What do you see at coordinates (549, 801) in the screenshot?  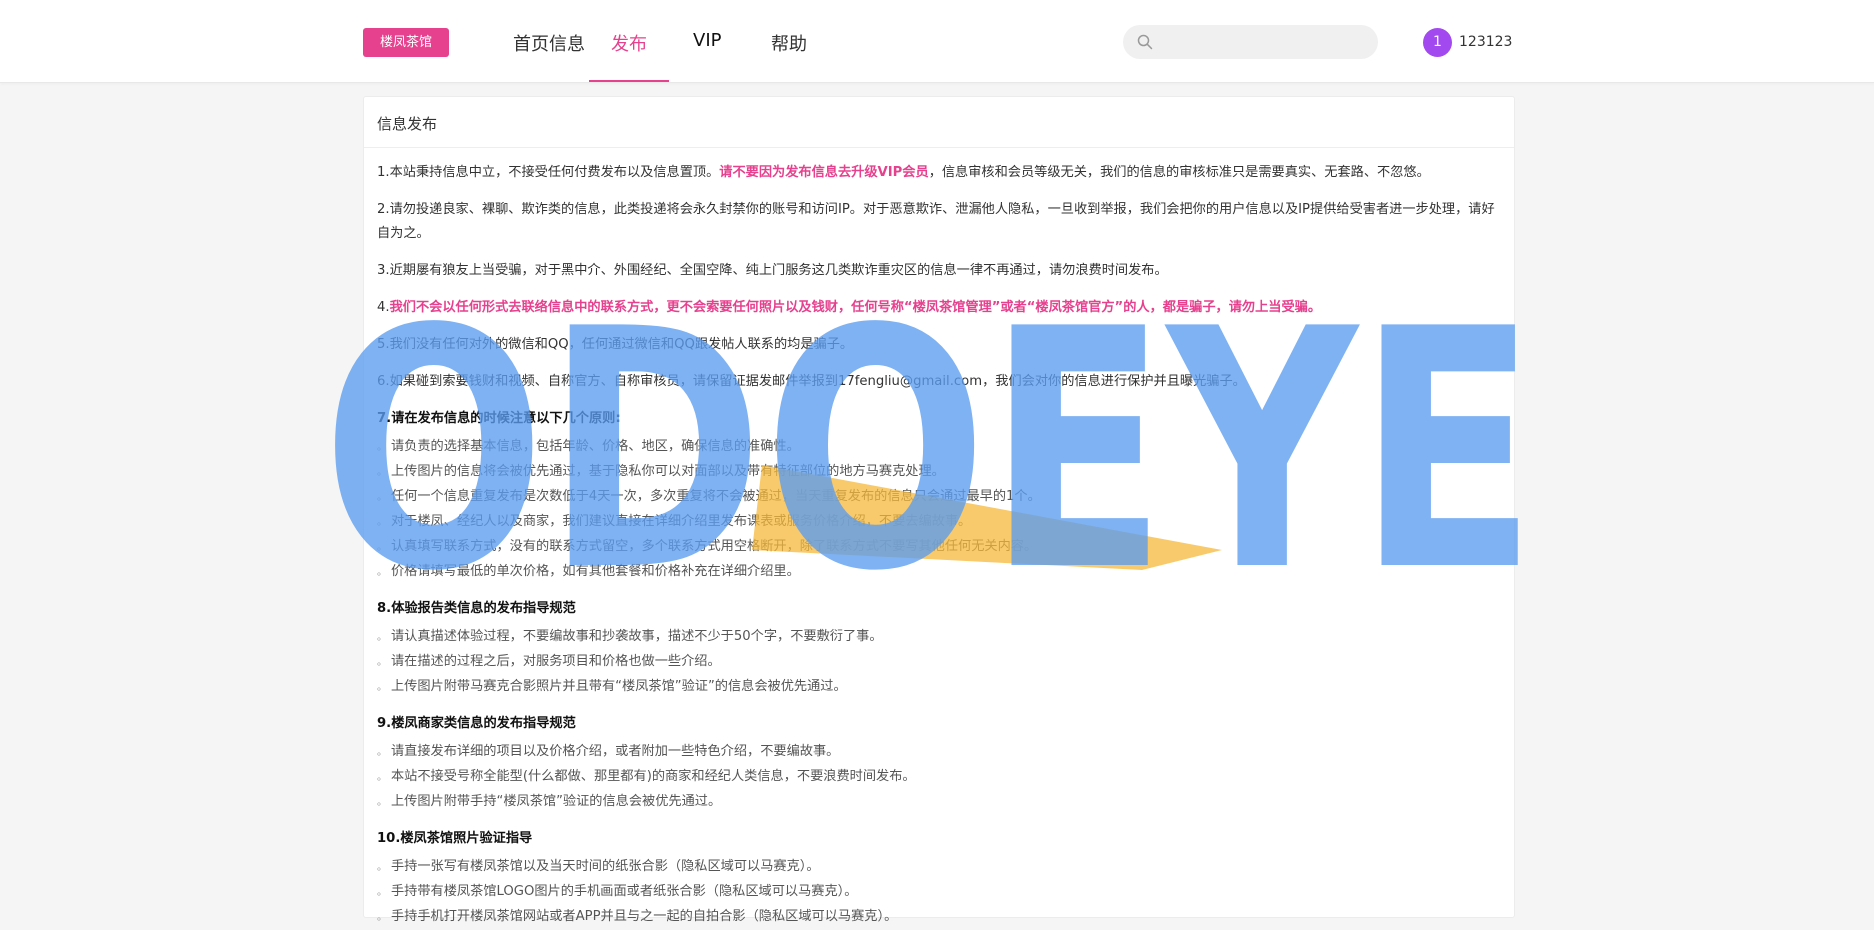 I see `list-item: 。上传图片附带手持“楼凤茶馆”验证的信息会被优先通过。` at bounding box center [549, 801].